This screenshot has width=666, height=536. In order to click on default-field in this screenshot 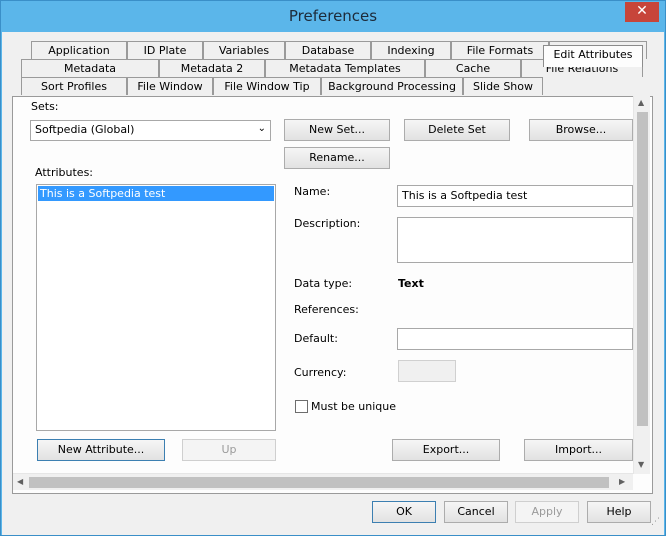, I will do `click(515, 339)`.